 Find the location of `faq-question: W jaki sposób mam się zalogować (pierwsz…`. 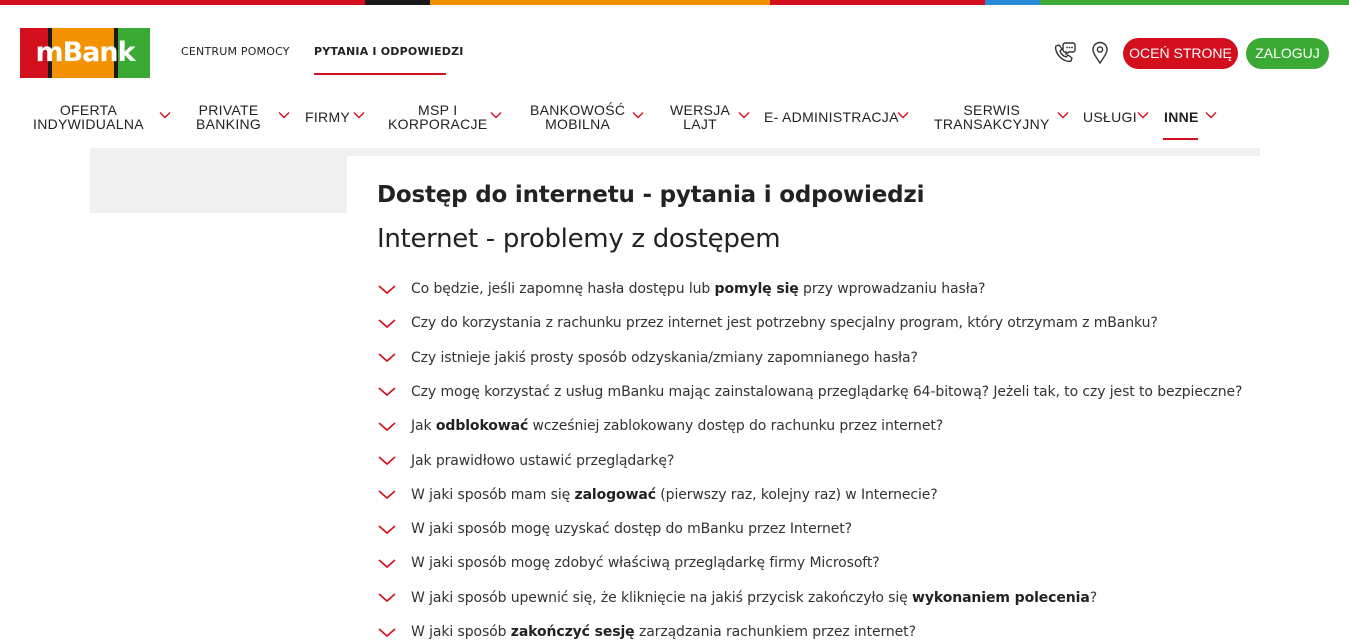

faq-question: W jaki sposób mam się zalogować (pierwsz… is located at coordinates (674, 495).